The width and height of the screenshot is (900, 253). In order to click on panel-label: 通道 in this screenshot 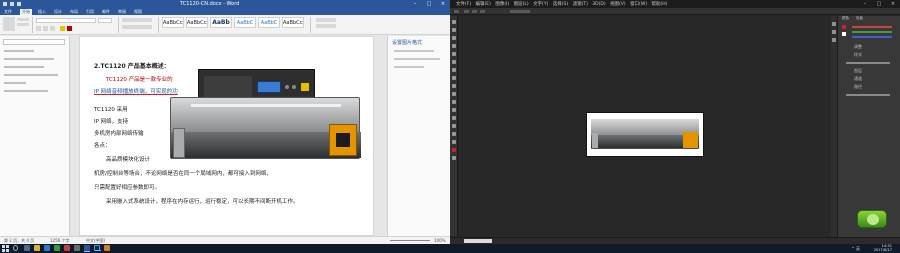, I will do `click(858, 79)`.